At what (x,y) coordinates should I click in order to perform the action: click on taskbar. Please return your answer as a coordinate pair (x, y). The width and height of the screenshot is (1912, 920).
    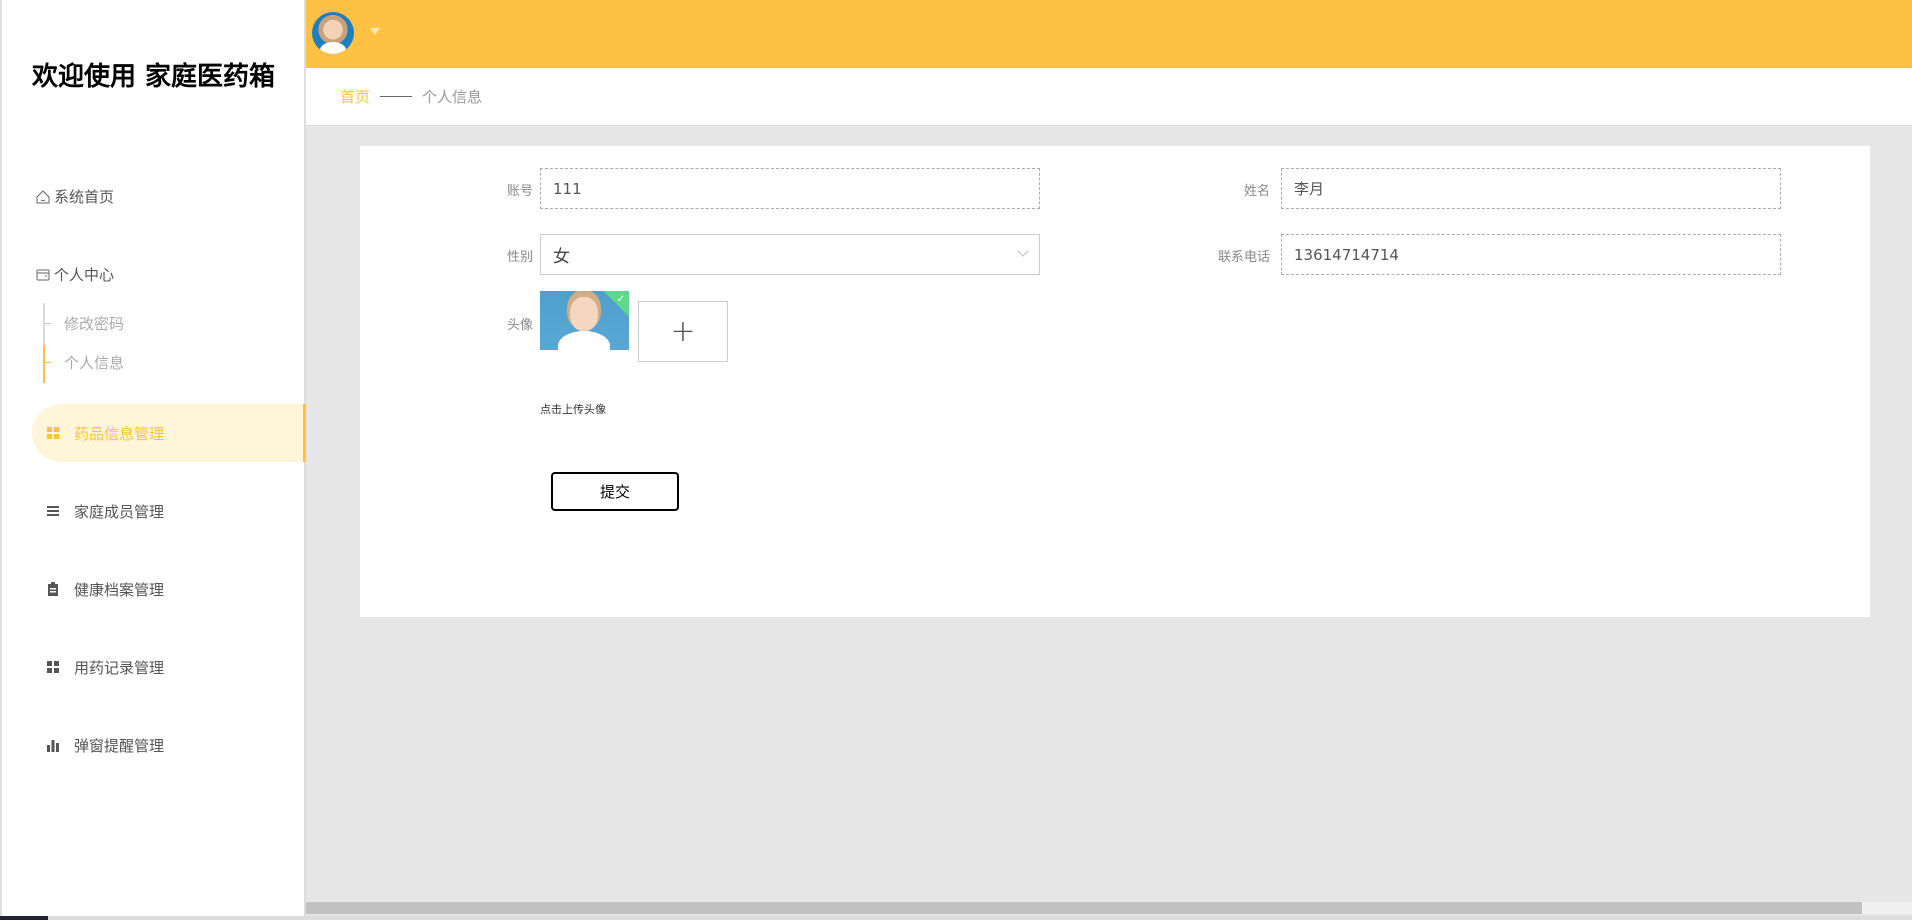
    Looking at the image, I should click on (956, 918).